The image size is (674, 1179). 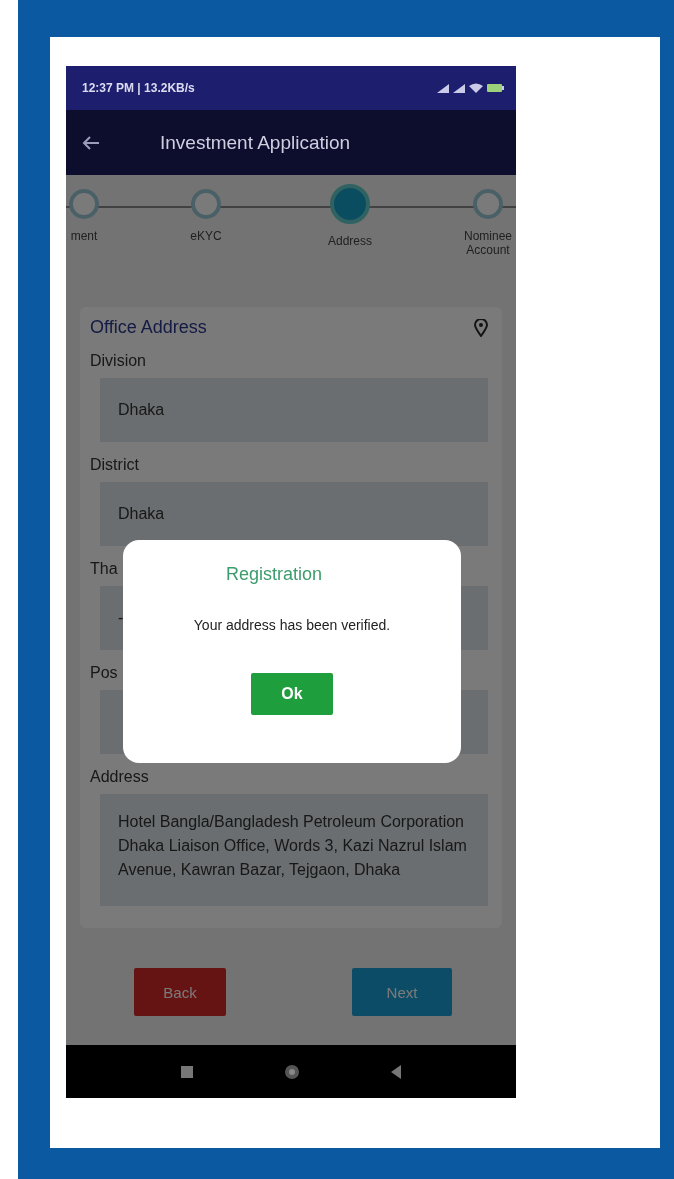 I want to click on status-time: 12:37 PM | 13.2KB/s, so click(x=138, y=88).